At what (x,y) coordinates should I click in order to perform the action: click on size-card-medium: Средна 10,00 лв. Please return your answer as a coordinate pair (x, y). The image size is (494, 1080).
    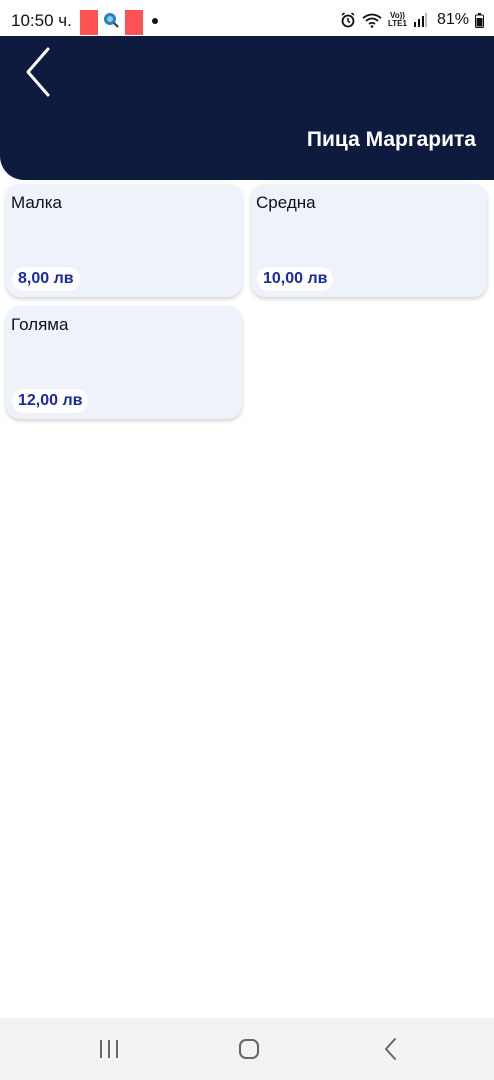
    Looking at the image, I should click on (369, 240).